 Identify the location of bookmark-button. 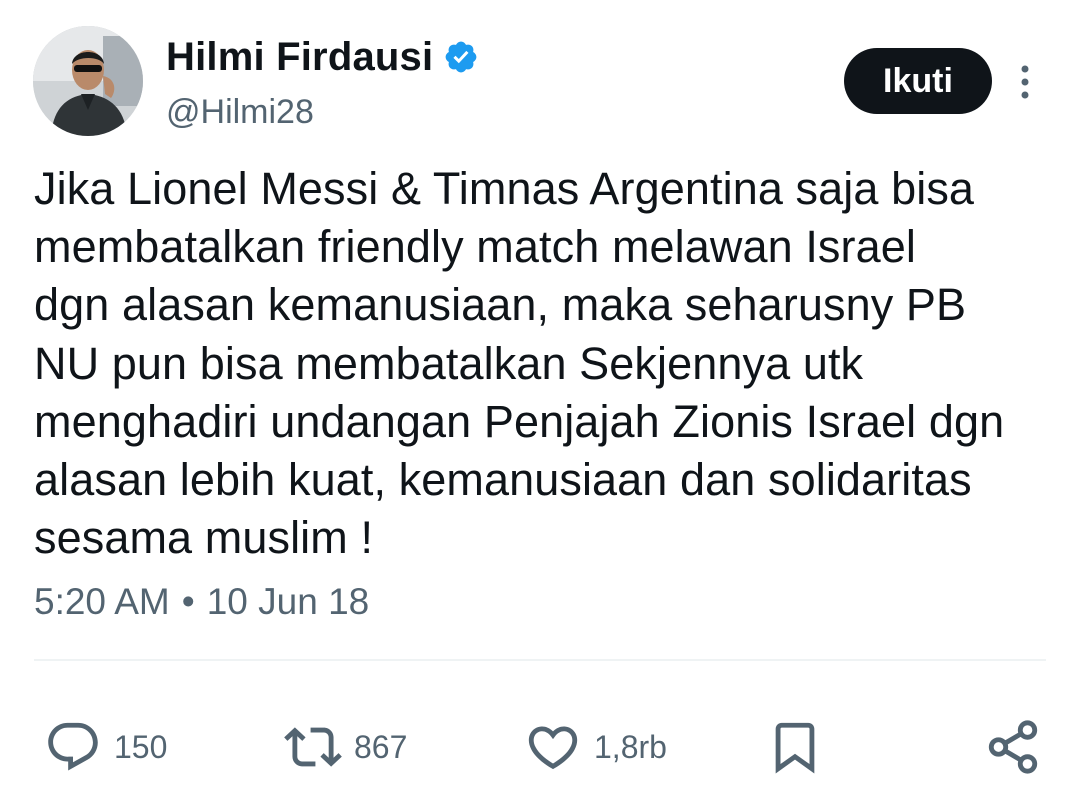
(795, 747).